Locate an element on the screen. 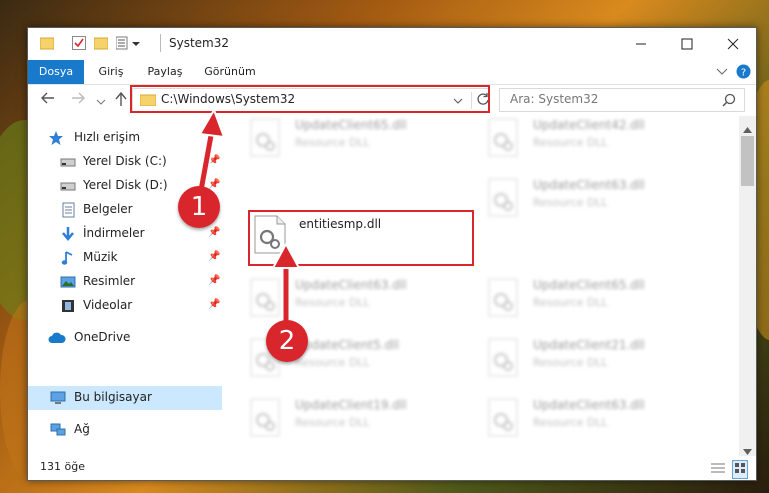  list-item: UpdateClient19.dll Resource DLL is located at coordinates (359, 417).